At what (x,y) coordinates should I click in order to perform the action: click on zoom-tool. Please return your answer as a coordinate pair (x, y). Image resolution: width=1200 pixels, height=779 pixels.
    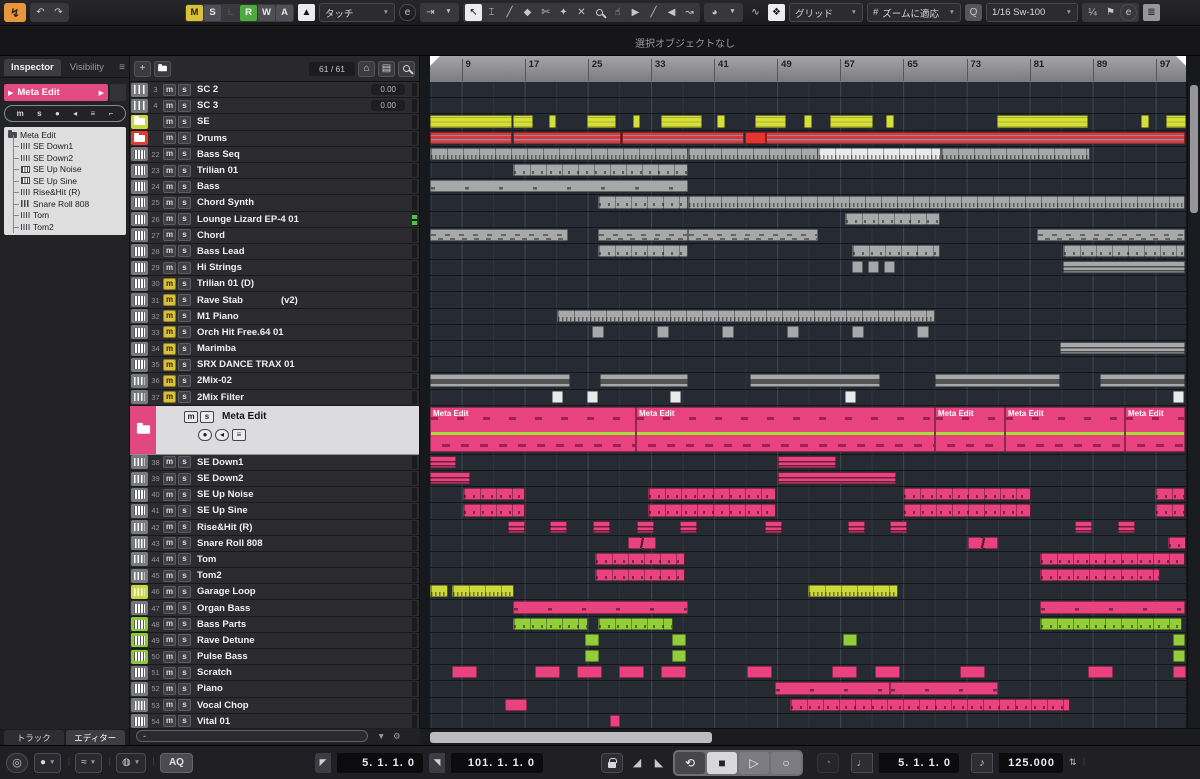
    Looking at the image, I should click on (599, 12).